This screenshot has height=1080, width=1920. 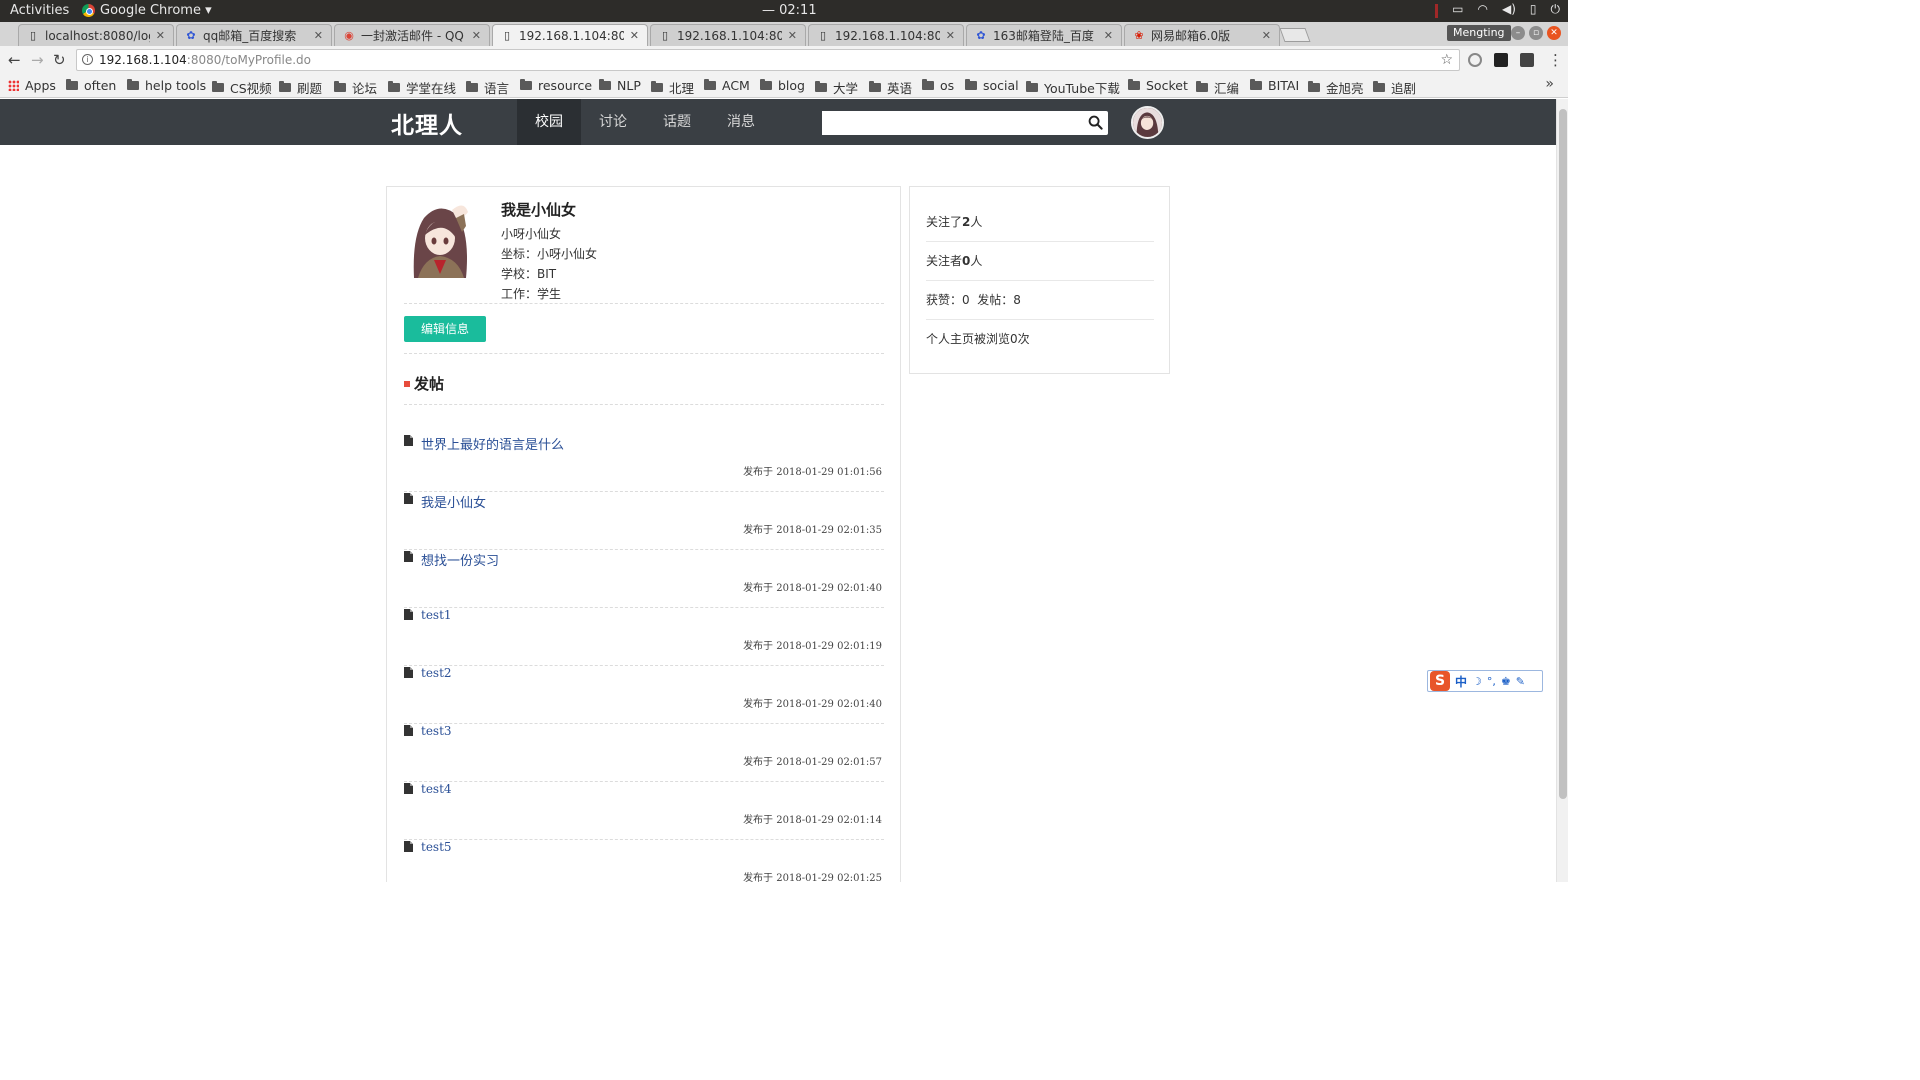 I want to click on post-title-link: 我是小仙女, so click(x=453, y=501).